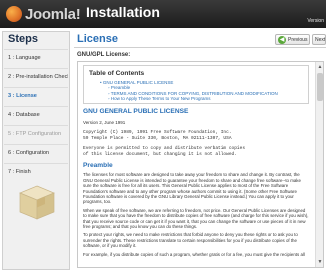  I want to click on main-title-bar: License ◀ Previous Next ▶, so click(200, 39).